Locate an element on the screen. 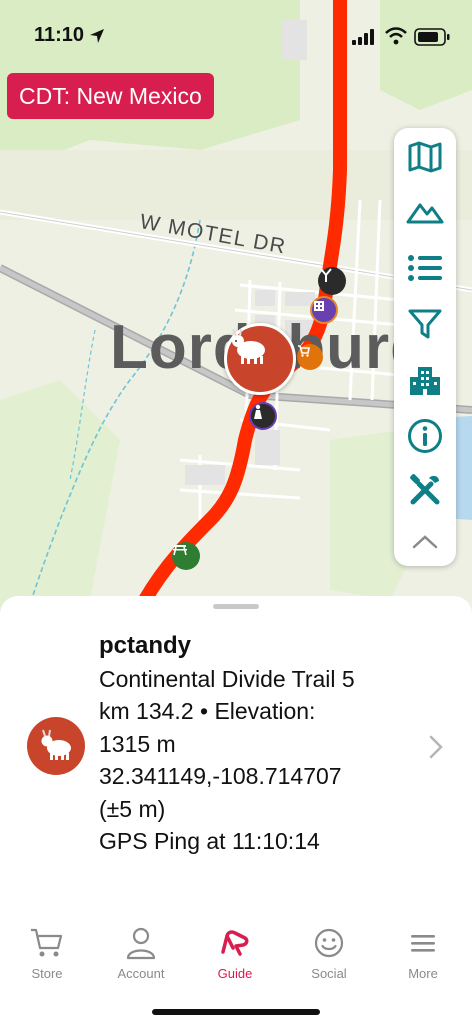 The width and height of the screenshot is (472, 1024). menu-icon is located at coordinates (423, 943).